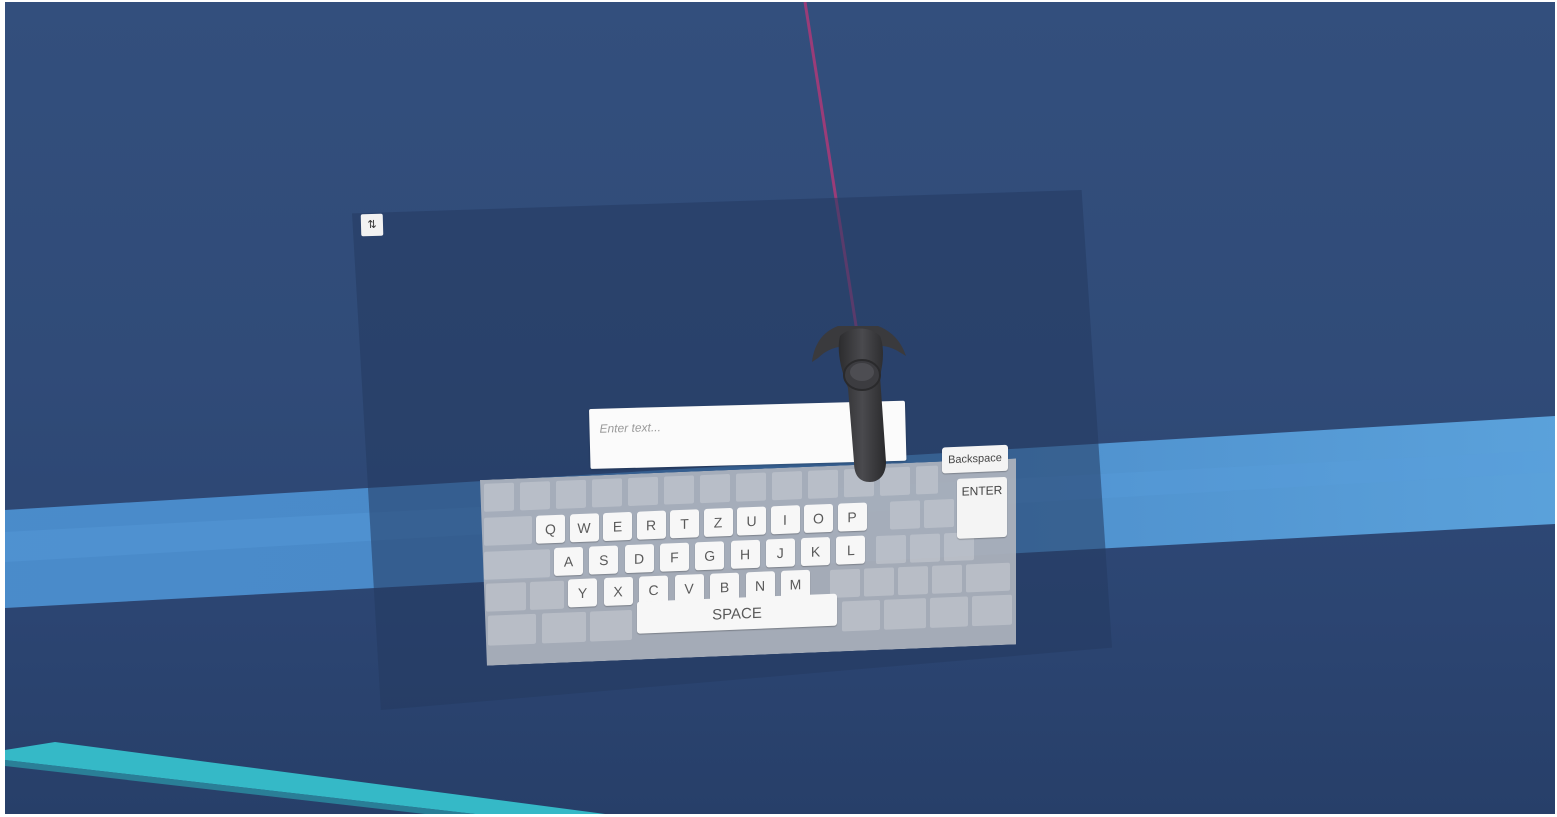  I want to click on sort-glyph: ⇅, so click(372, 224).